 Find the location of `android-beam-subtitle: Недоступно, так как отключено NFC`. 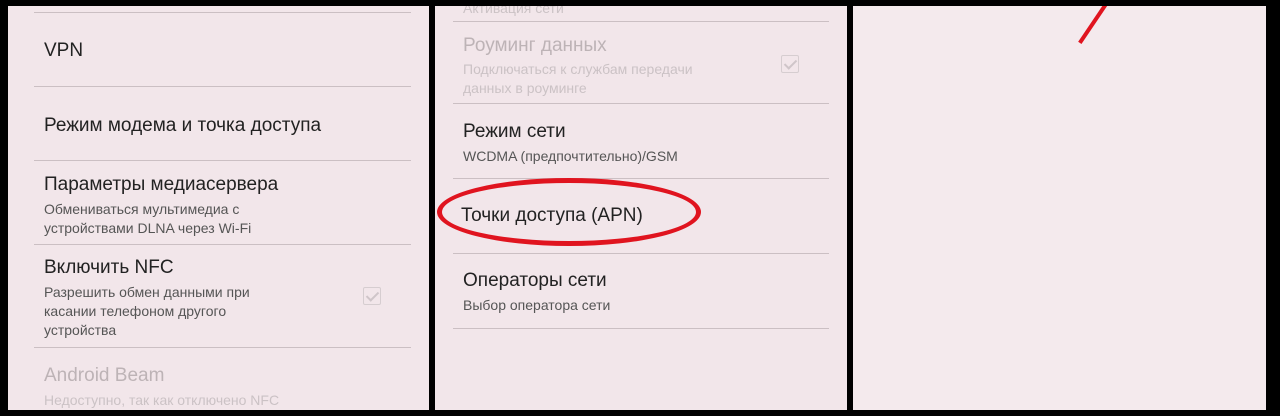

android-beam-subtitle: Недоступно, так как отключено NFC is located at coordinates (162, 400).